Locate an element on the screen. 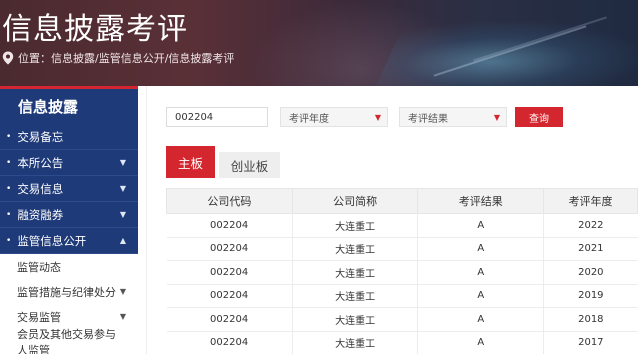  company-code-input: 002204 is located at coordinates (217, 117).